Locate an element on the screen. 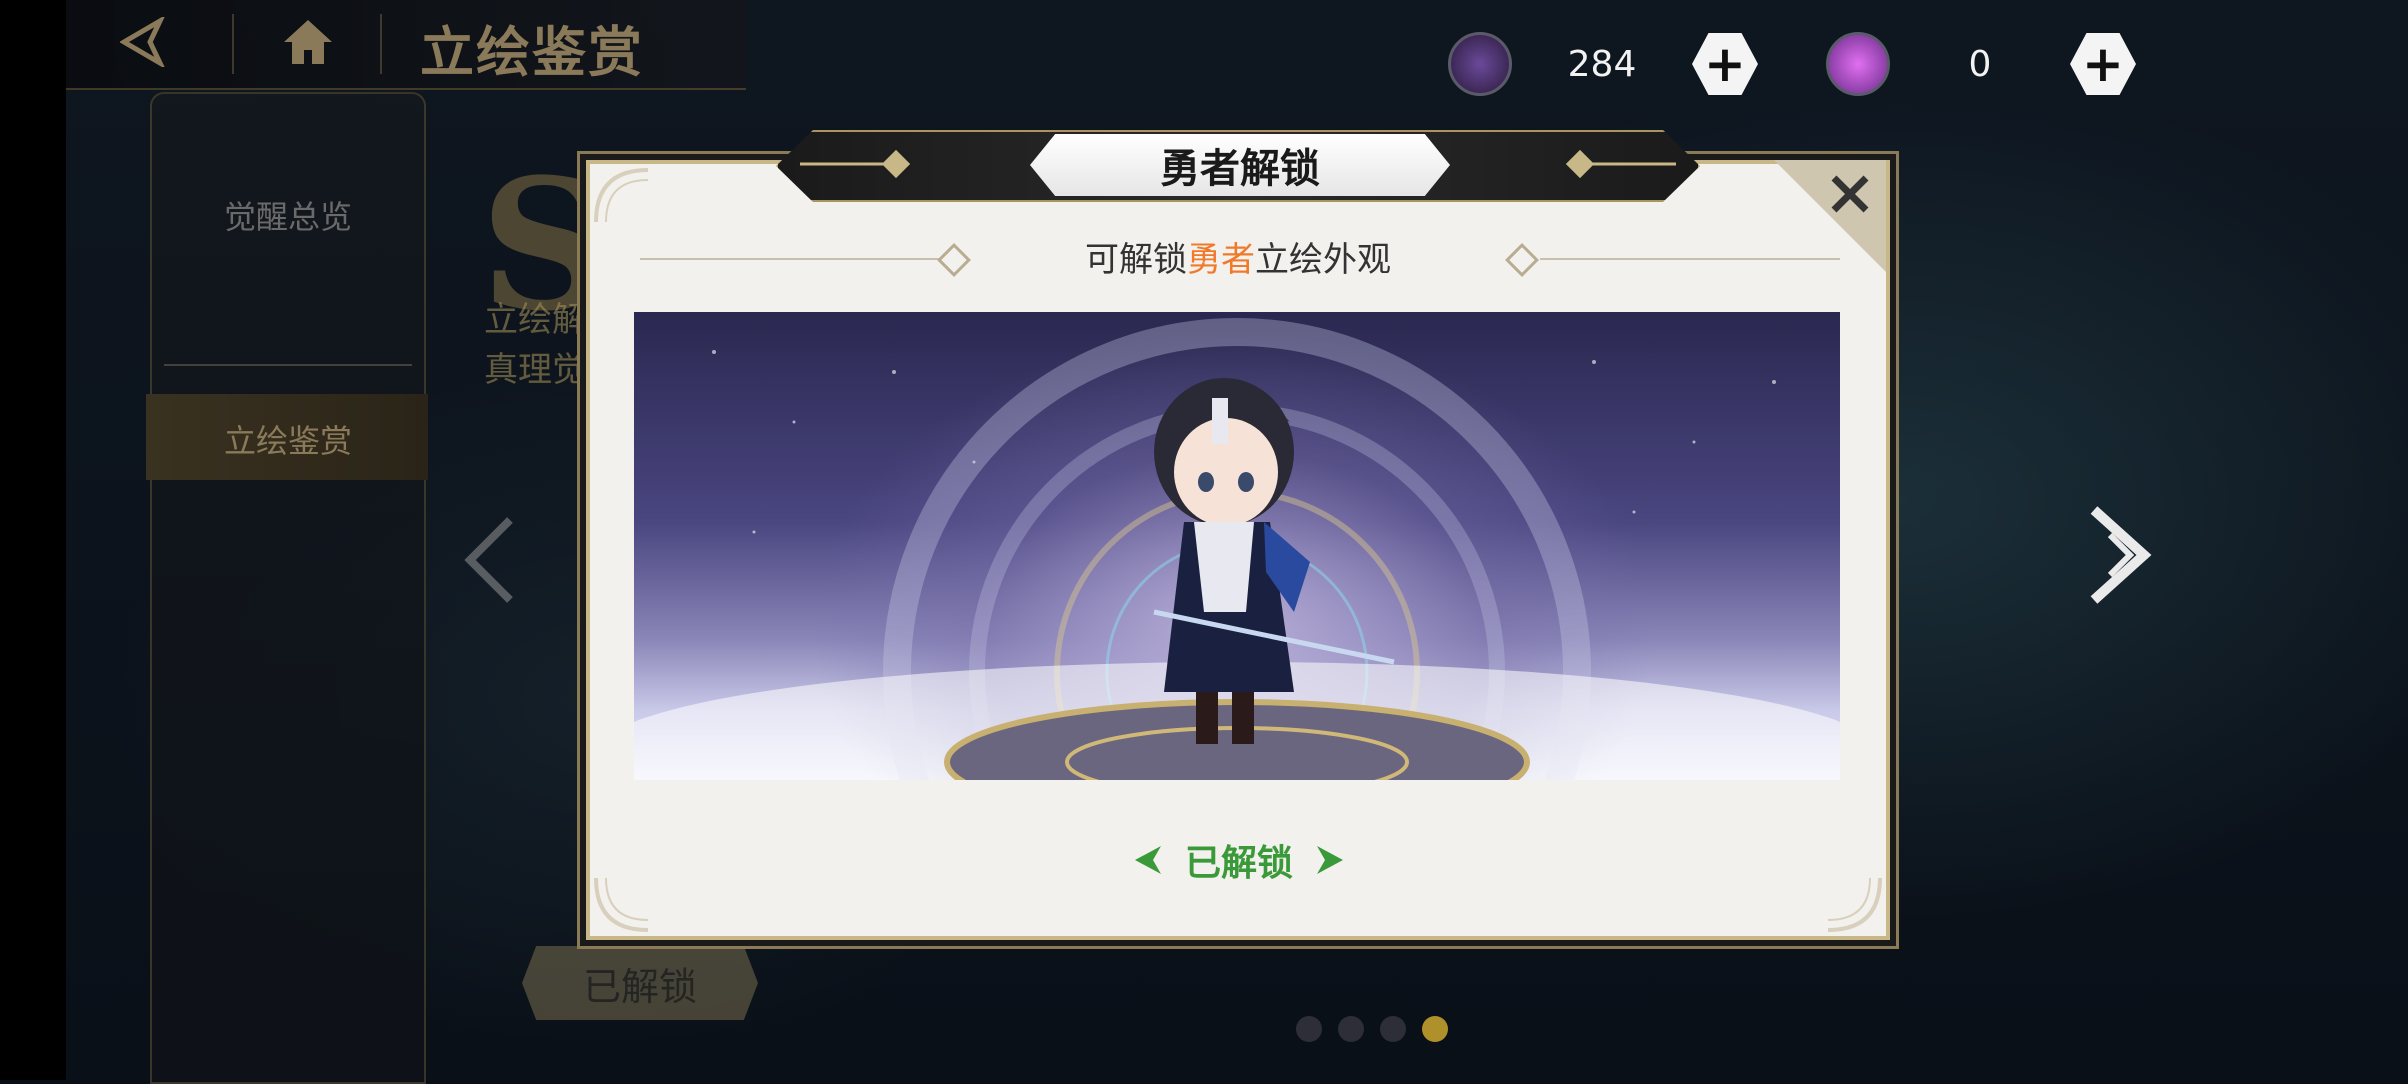  previous-arrow-icon is located at coordinates (490, 560).